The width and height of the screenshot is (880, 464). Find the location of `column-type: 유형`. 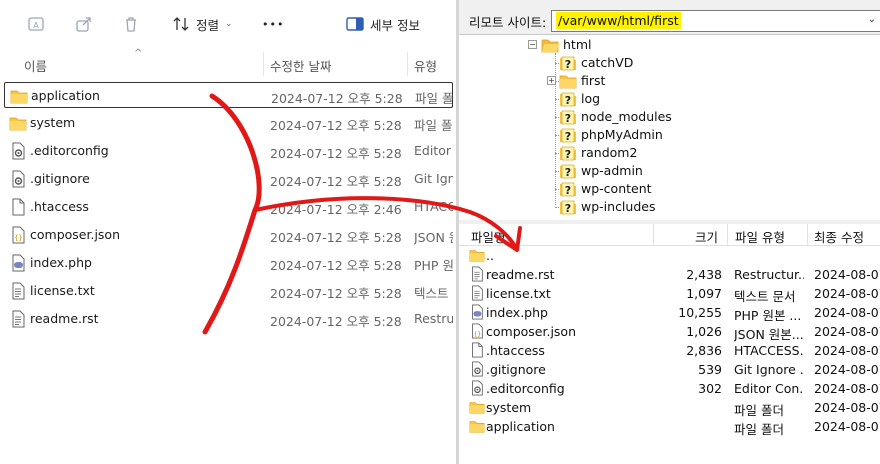

column-type: 유형 is located at coordinates (425, 65).